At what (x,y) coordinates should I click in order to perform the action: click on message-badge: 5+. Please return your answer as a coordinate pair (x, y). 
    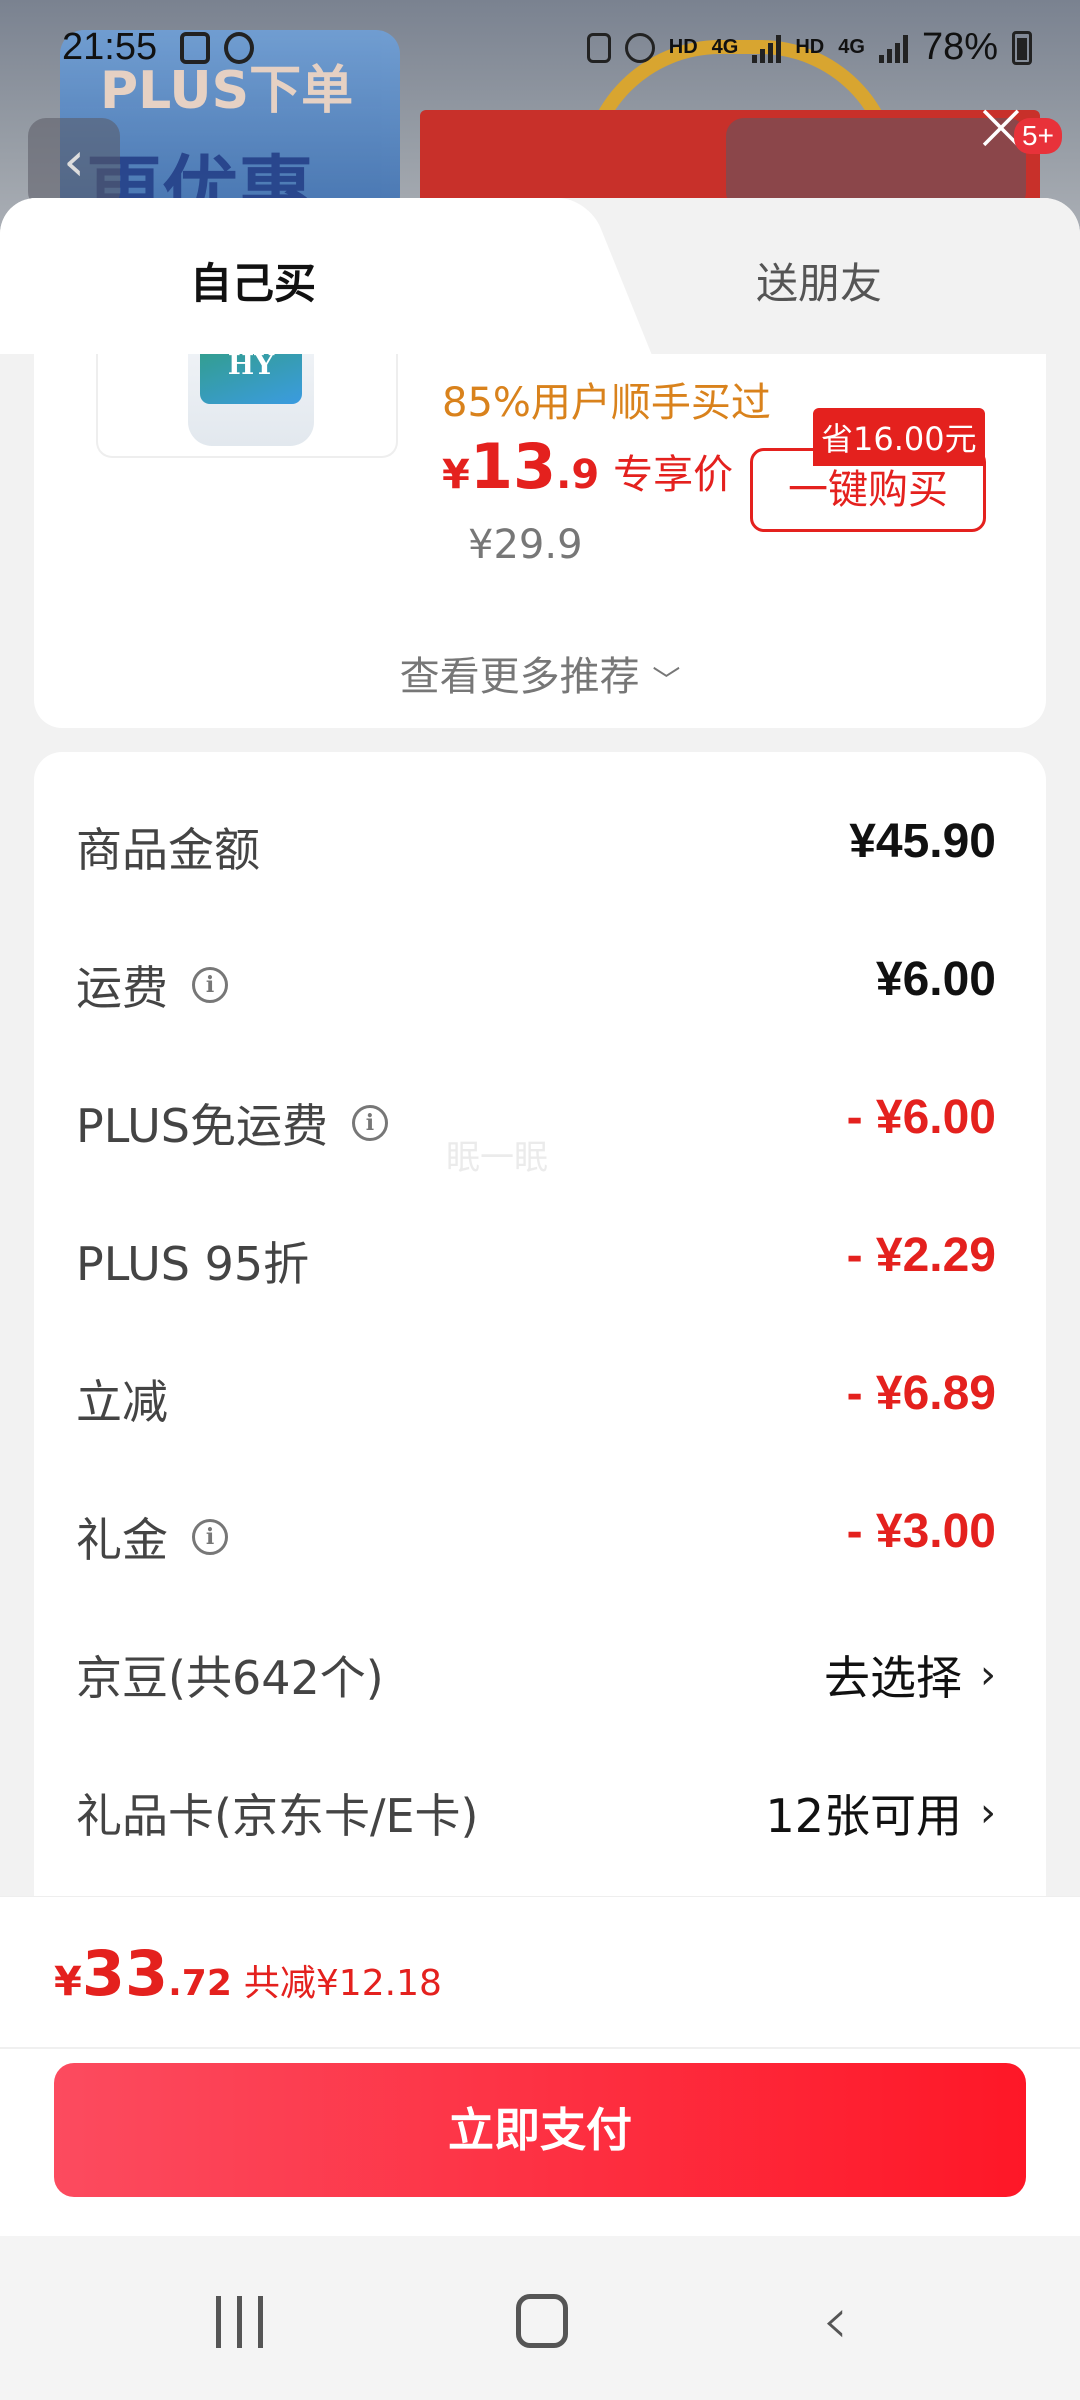
    Looking at the image, I should click on (1038, 136).